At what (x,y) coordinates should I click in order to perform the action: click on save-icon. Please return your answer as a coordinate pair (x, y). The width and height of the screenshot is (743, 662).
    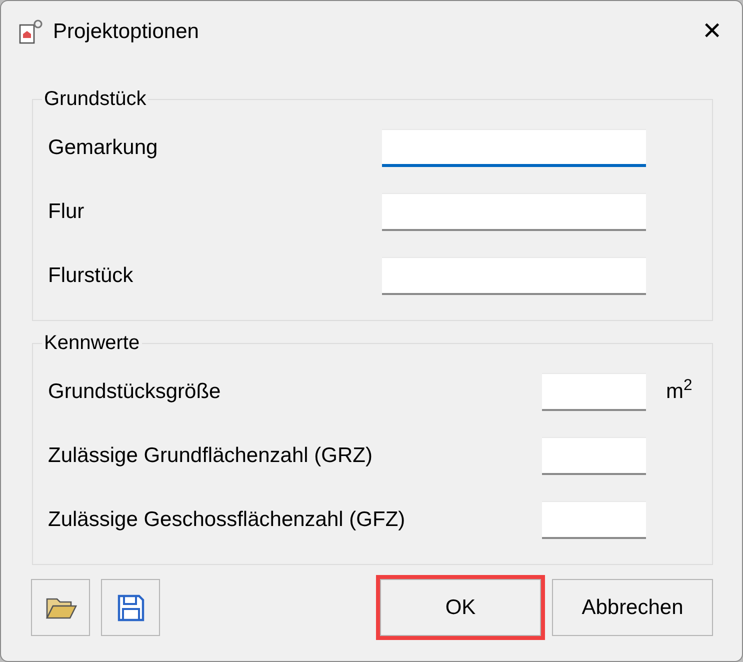
    Looking at the image, I should click on (130, 607).